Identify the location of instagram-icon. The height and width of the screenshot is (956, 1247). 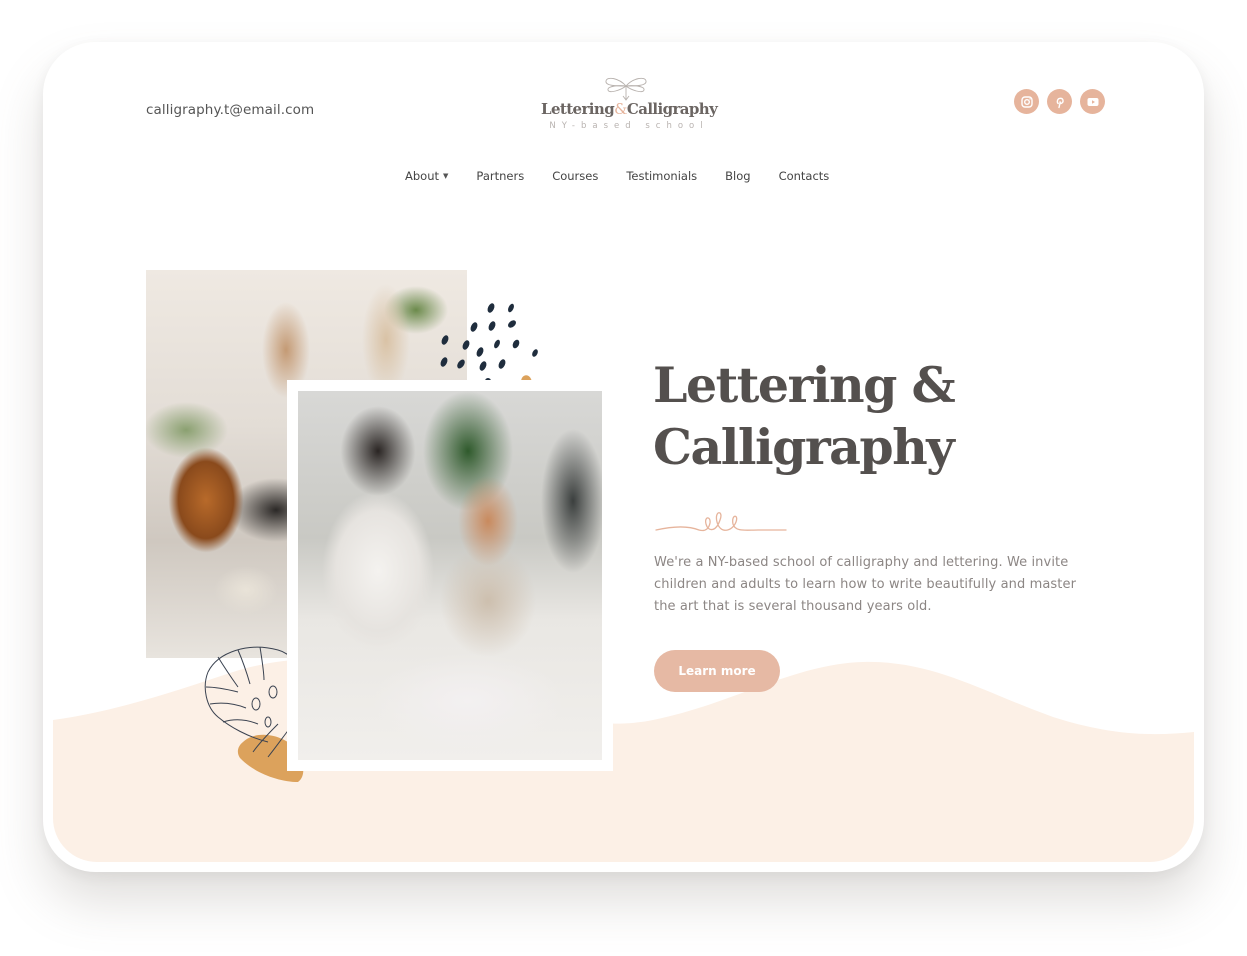
(1026, 101).